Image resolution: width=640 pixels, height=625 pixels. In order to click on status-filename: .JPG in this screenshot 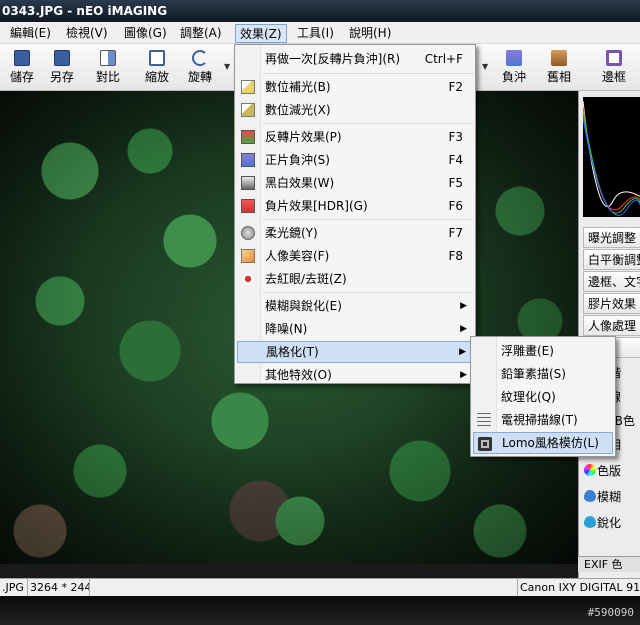, I will do `click(14, 587)`.